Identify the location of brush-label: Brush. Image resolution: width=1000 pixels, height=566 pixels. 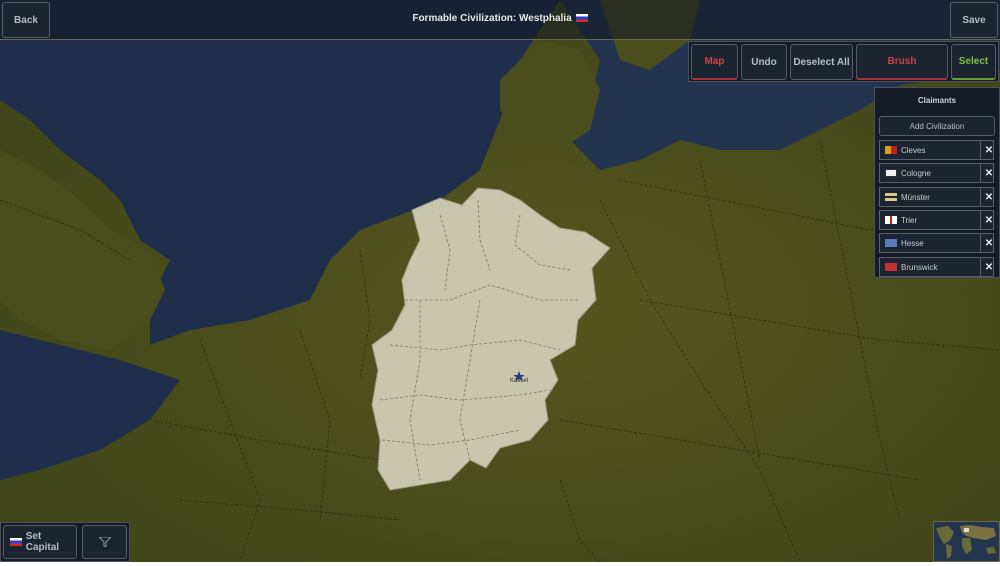
(902, 61).